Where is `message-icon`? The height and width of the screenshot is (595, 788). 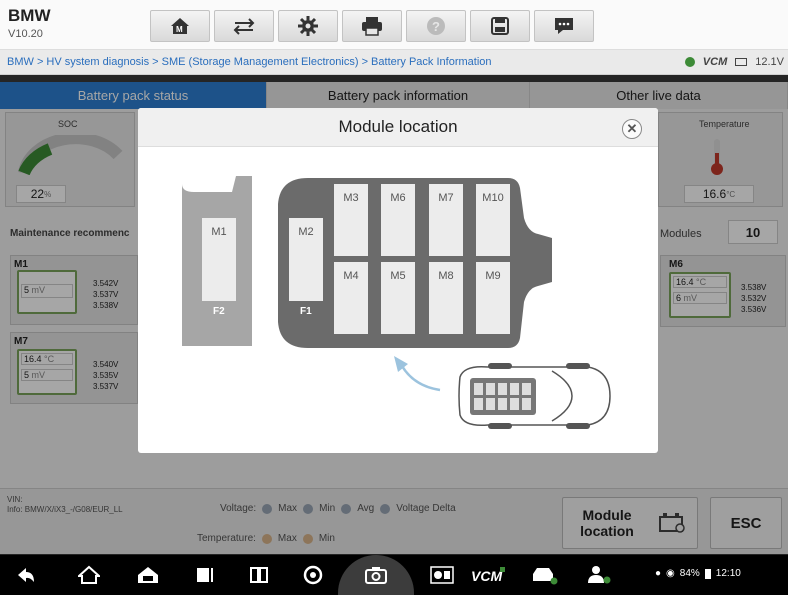 message-icon is located at coordinates (564, 26).